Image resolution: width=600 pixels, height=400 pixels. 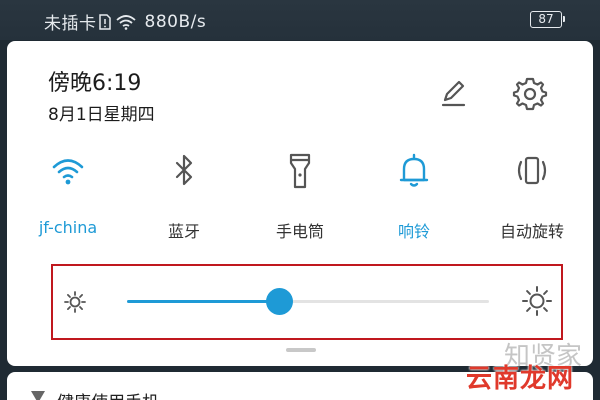 What do you see at coordinates (547, 19) in the screenshot?
I see `battery-icon: 87` at bounding box center [547, 19].